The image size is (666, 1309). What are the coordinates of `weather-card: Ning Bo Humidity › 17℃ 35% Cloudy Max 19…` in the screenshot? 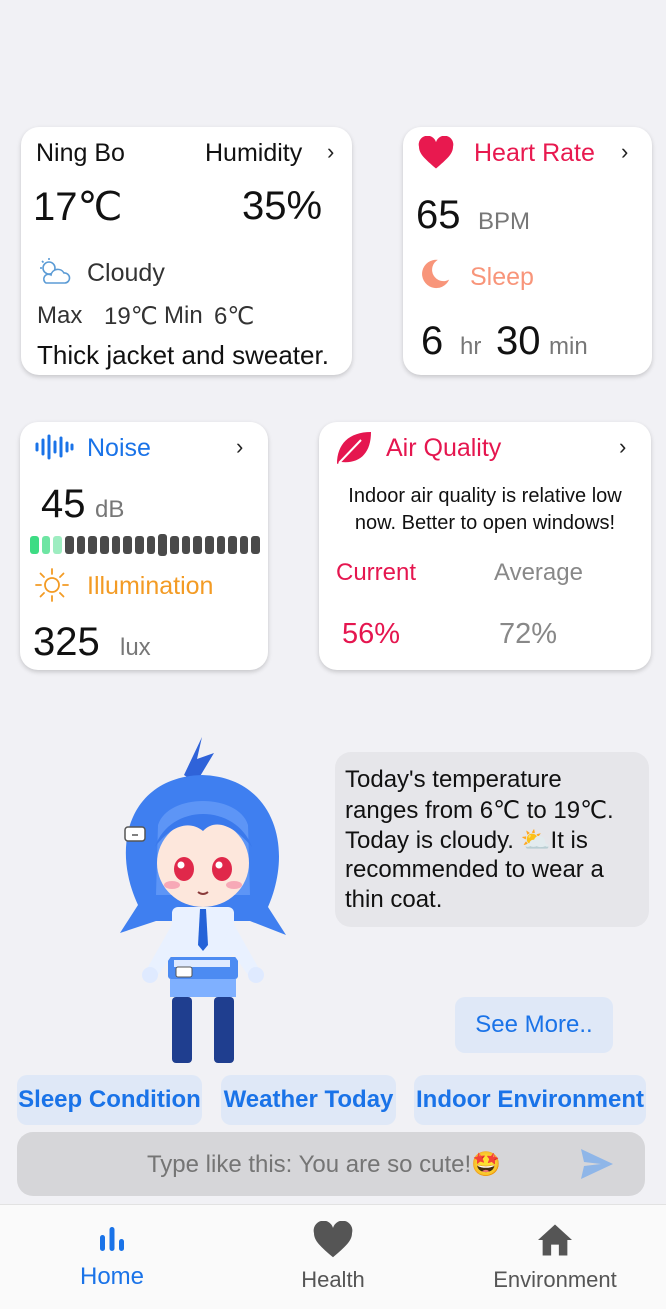 It's located at (186, 251).